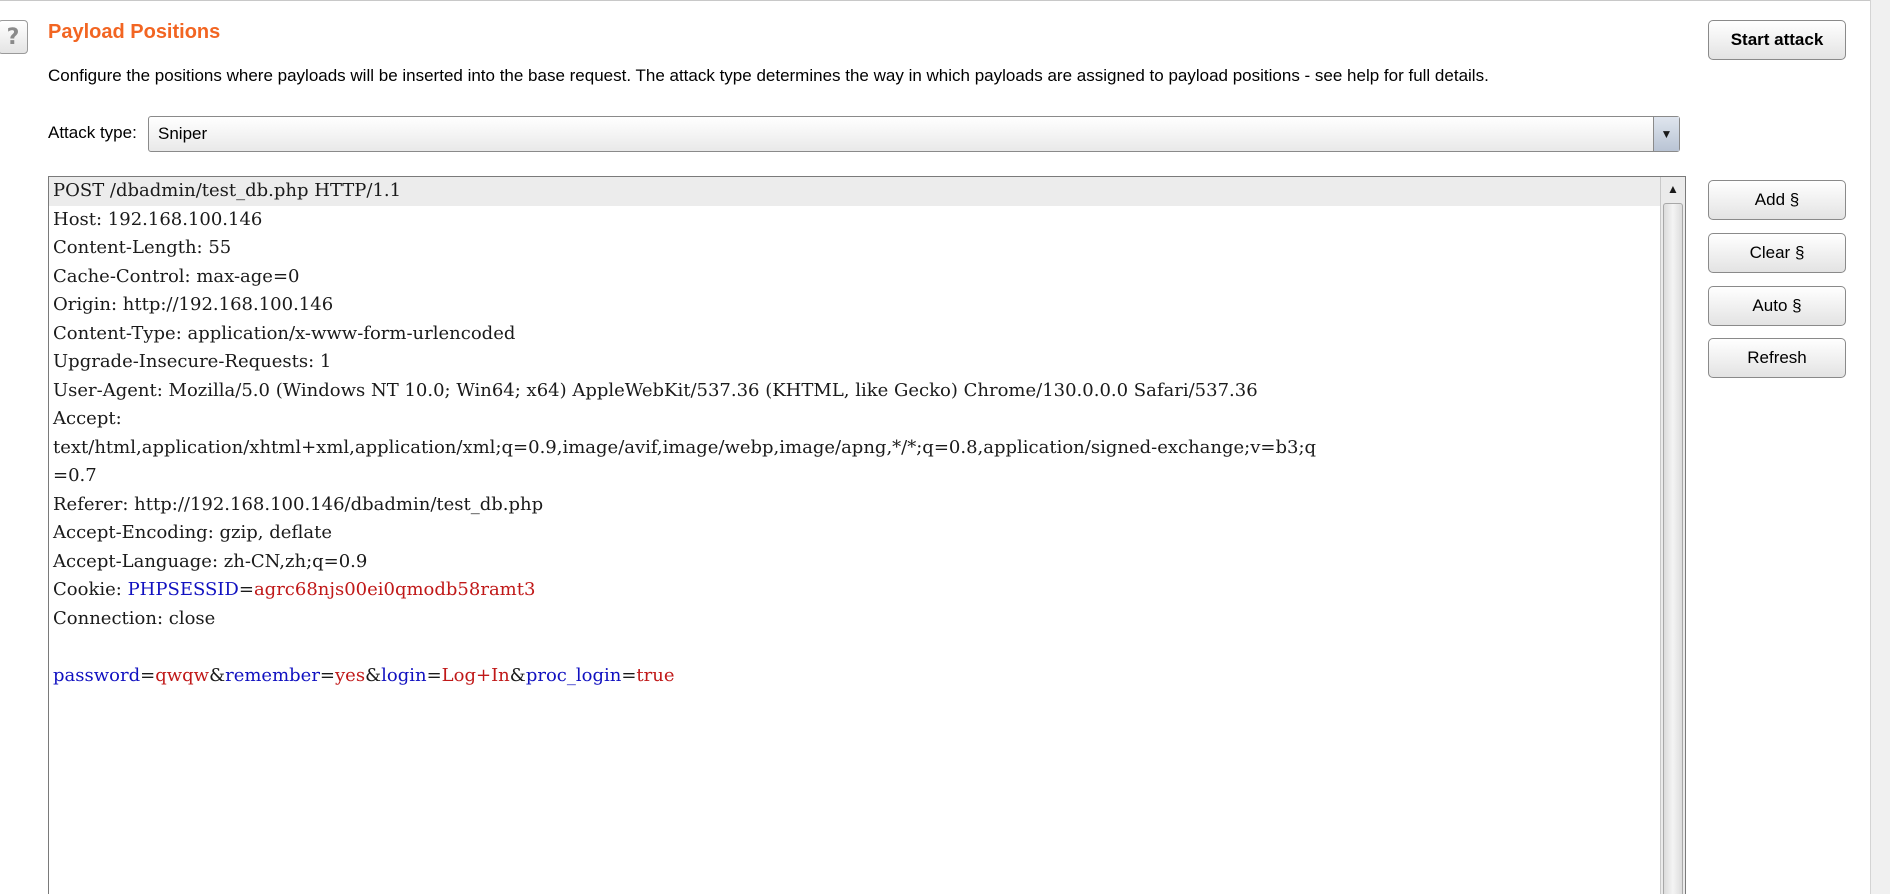  What do you see at coordinates (1777, 40) in the screenshot?
I see `start-attack-button: Start attack` at bounding box center [1777, 40].